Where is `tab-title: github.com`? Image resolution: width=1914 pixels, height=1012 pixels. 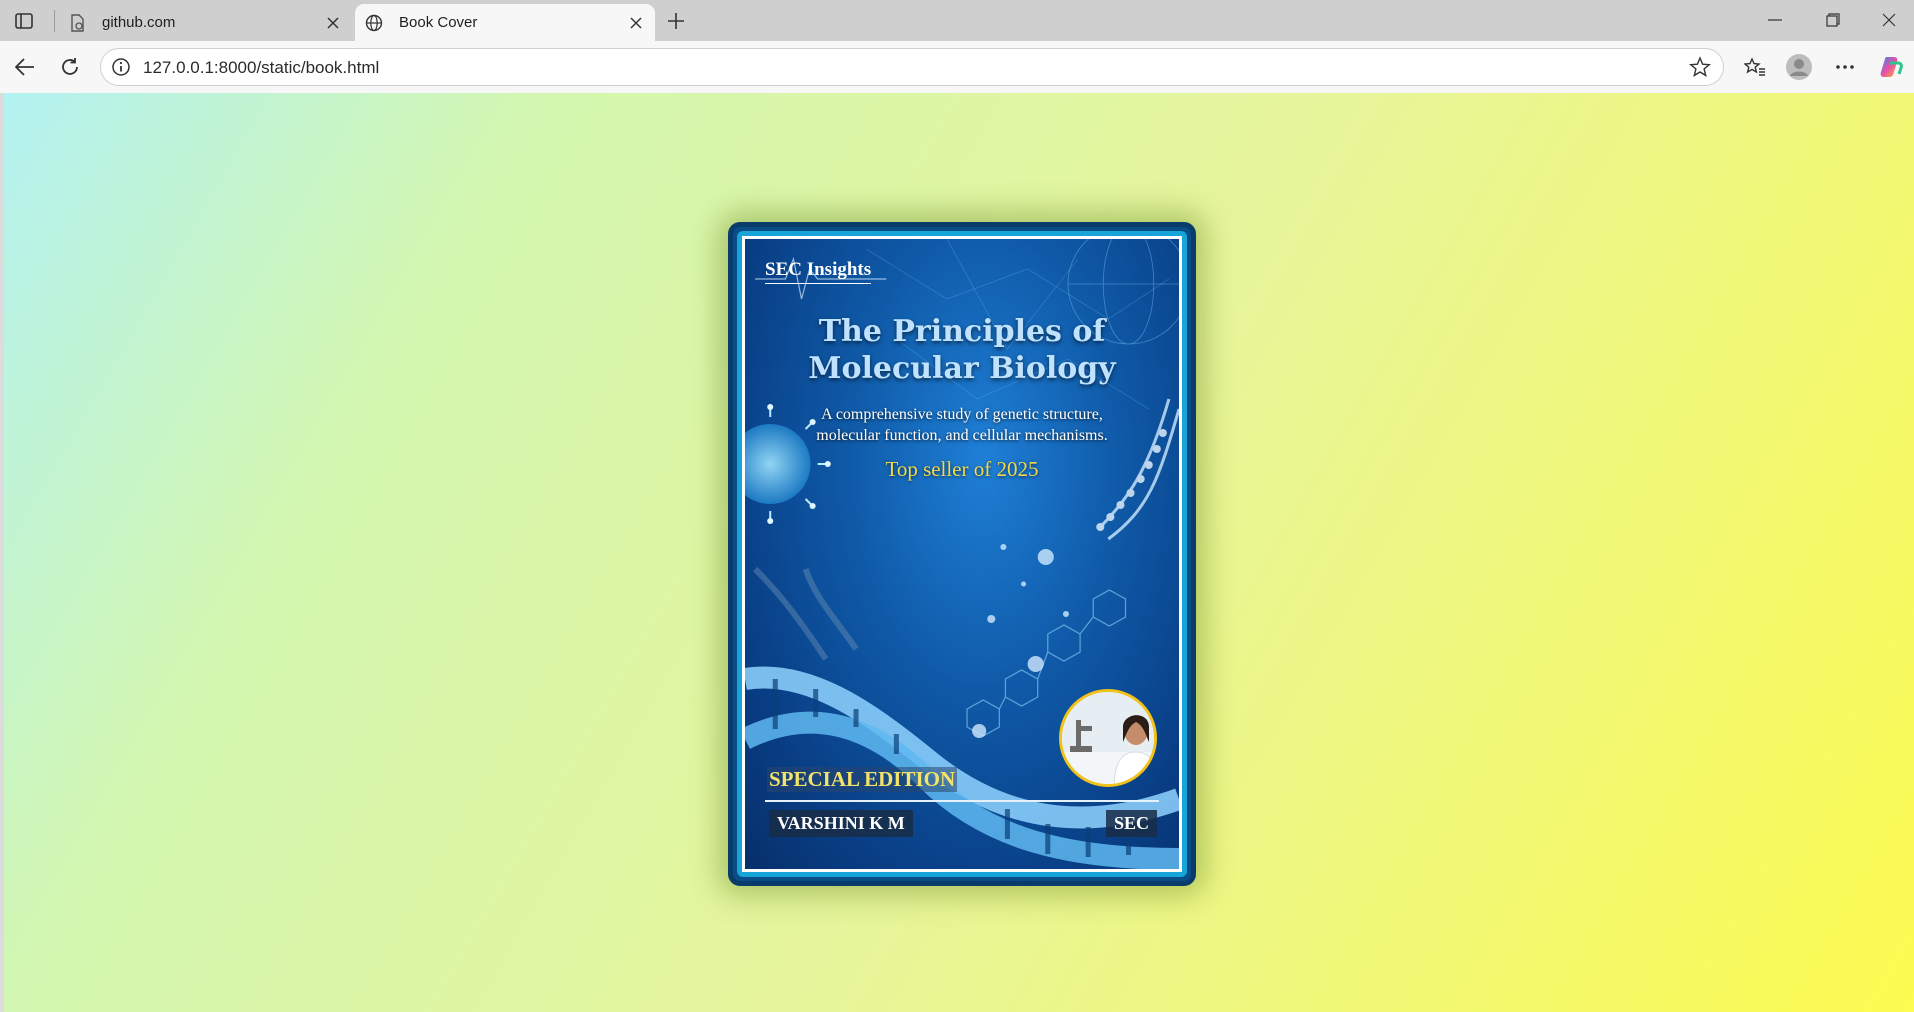 tab-title: github.com is located at coordinates (139, 22).